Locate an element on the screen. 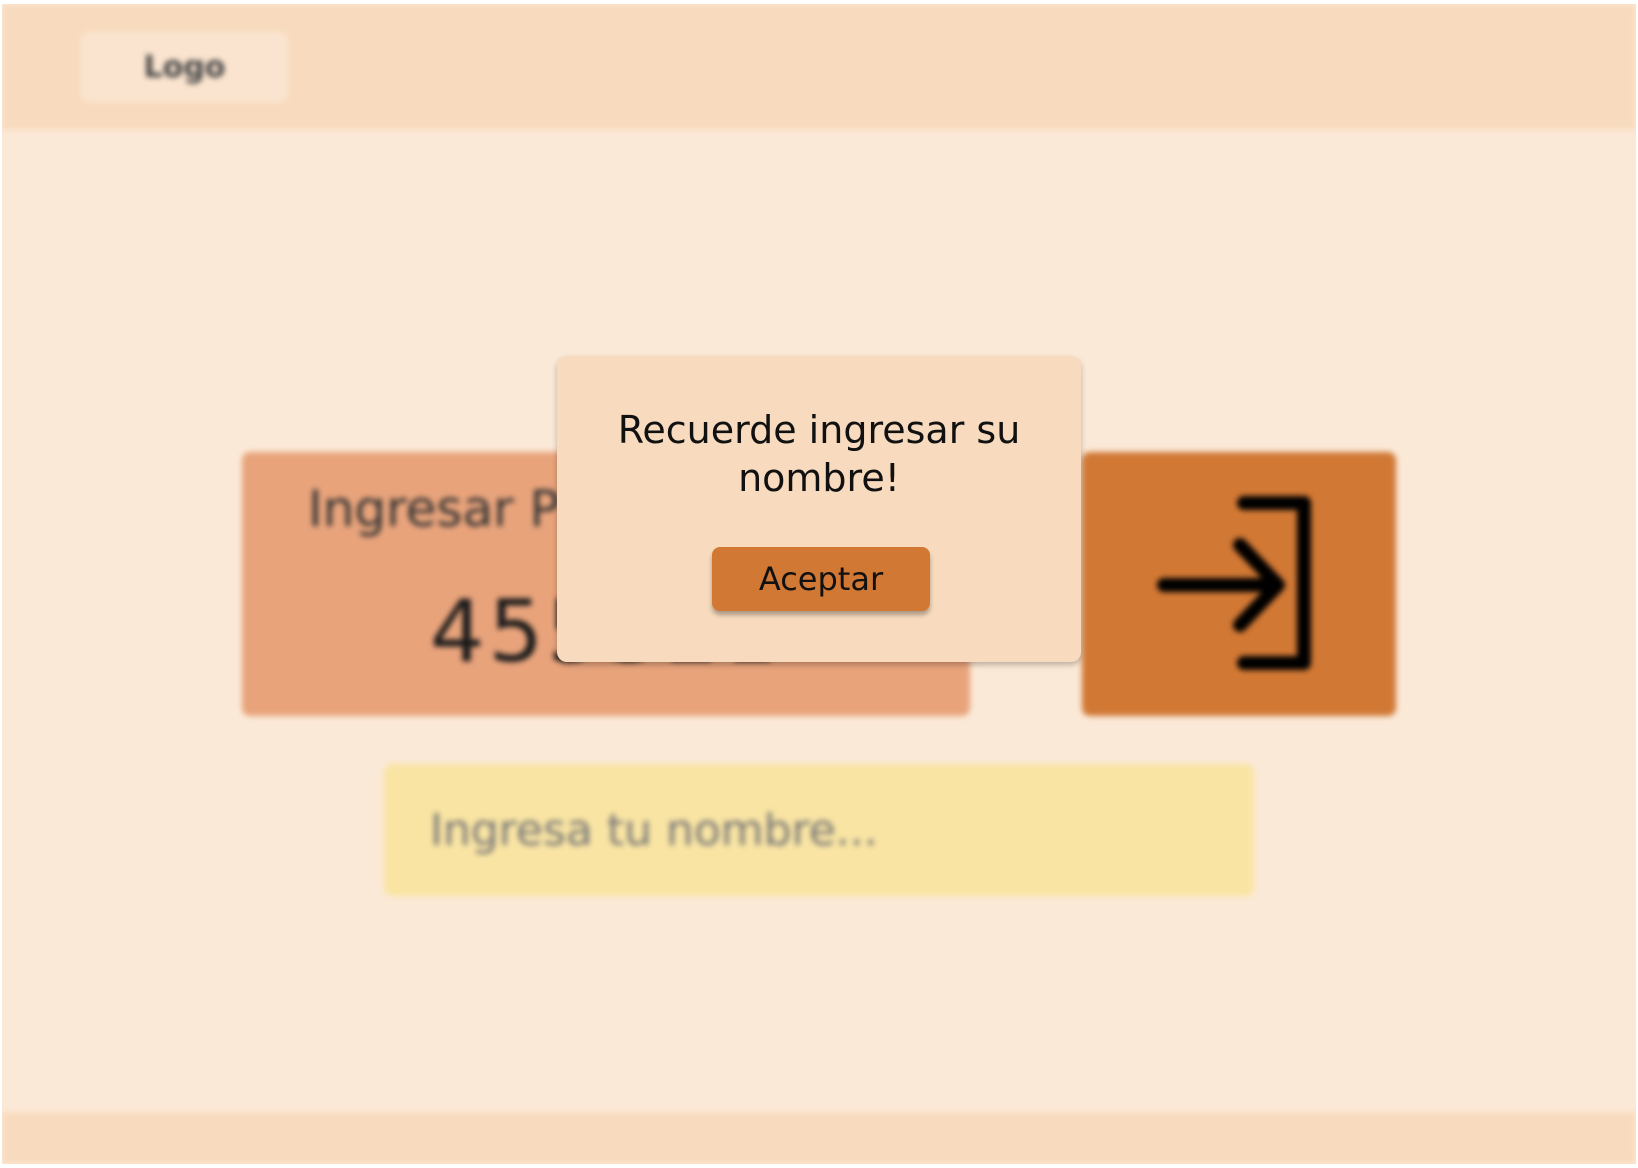  enter-button is located at coordinates (1239, 584).